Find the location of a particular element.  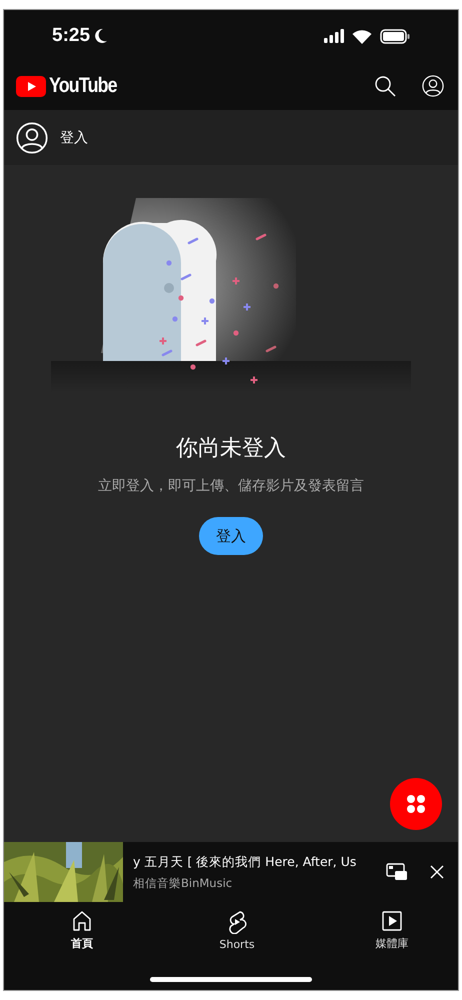

moon-icon is located at coordinates (101, 36).